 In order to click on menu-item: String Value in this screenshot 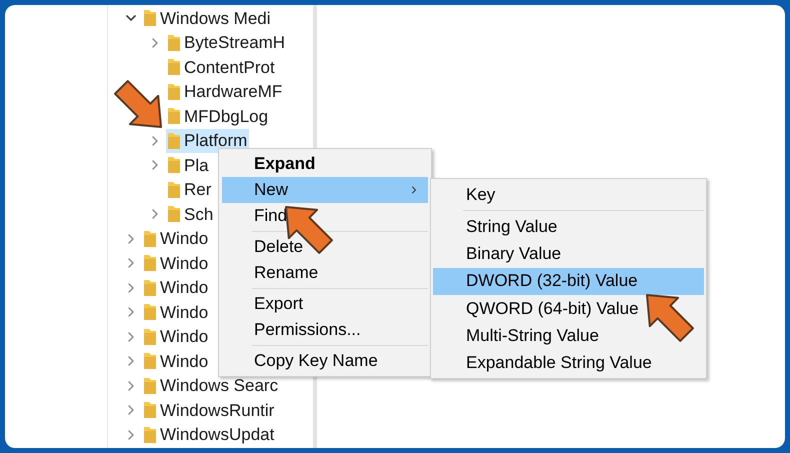, I will do `click(568, 226)`.